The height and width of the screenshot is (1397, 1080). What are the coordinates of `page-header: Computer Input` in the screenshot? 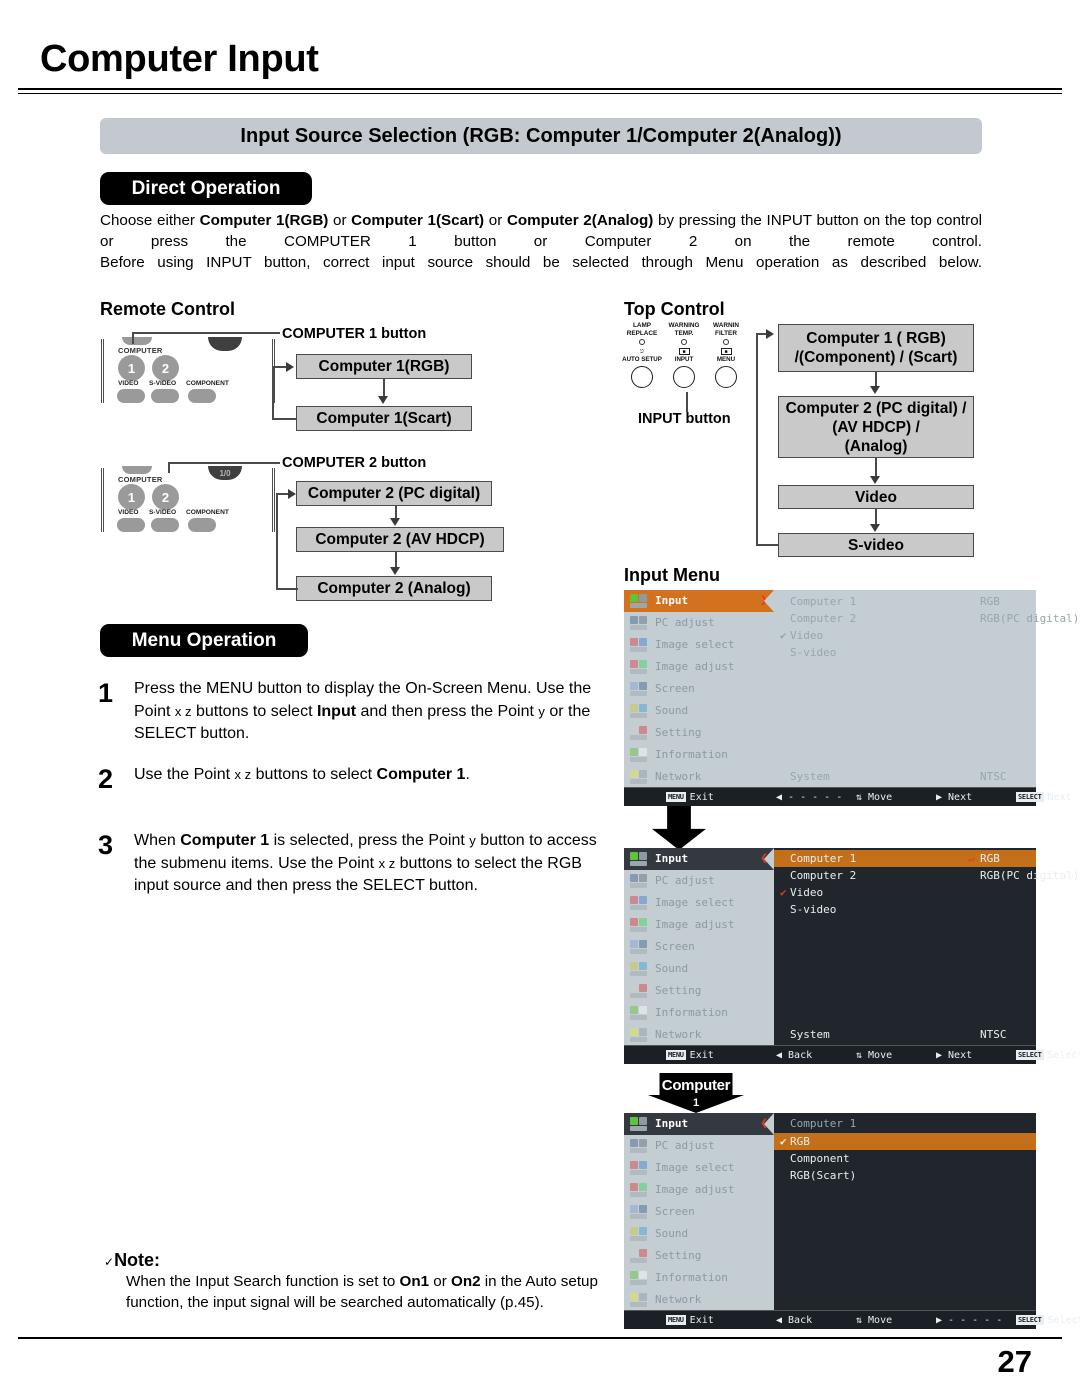 It's located at (540, 59).